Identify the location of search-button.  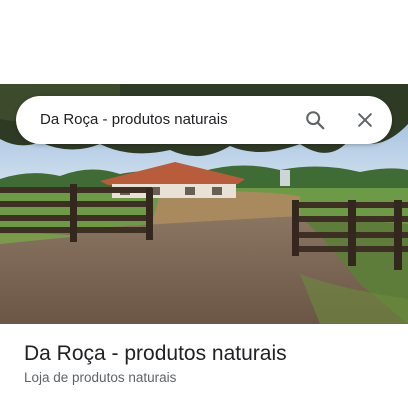
(315, 120).